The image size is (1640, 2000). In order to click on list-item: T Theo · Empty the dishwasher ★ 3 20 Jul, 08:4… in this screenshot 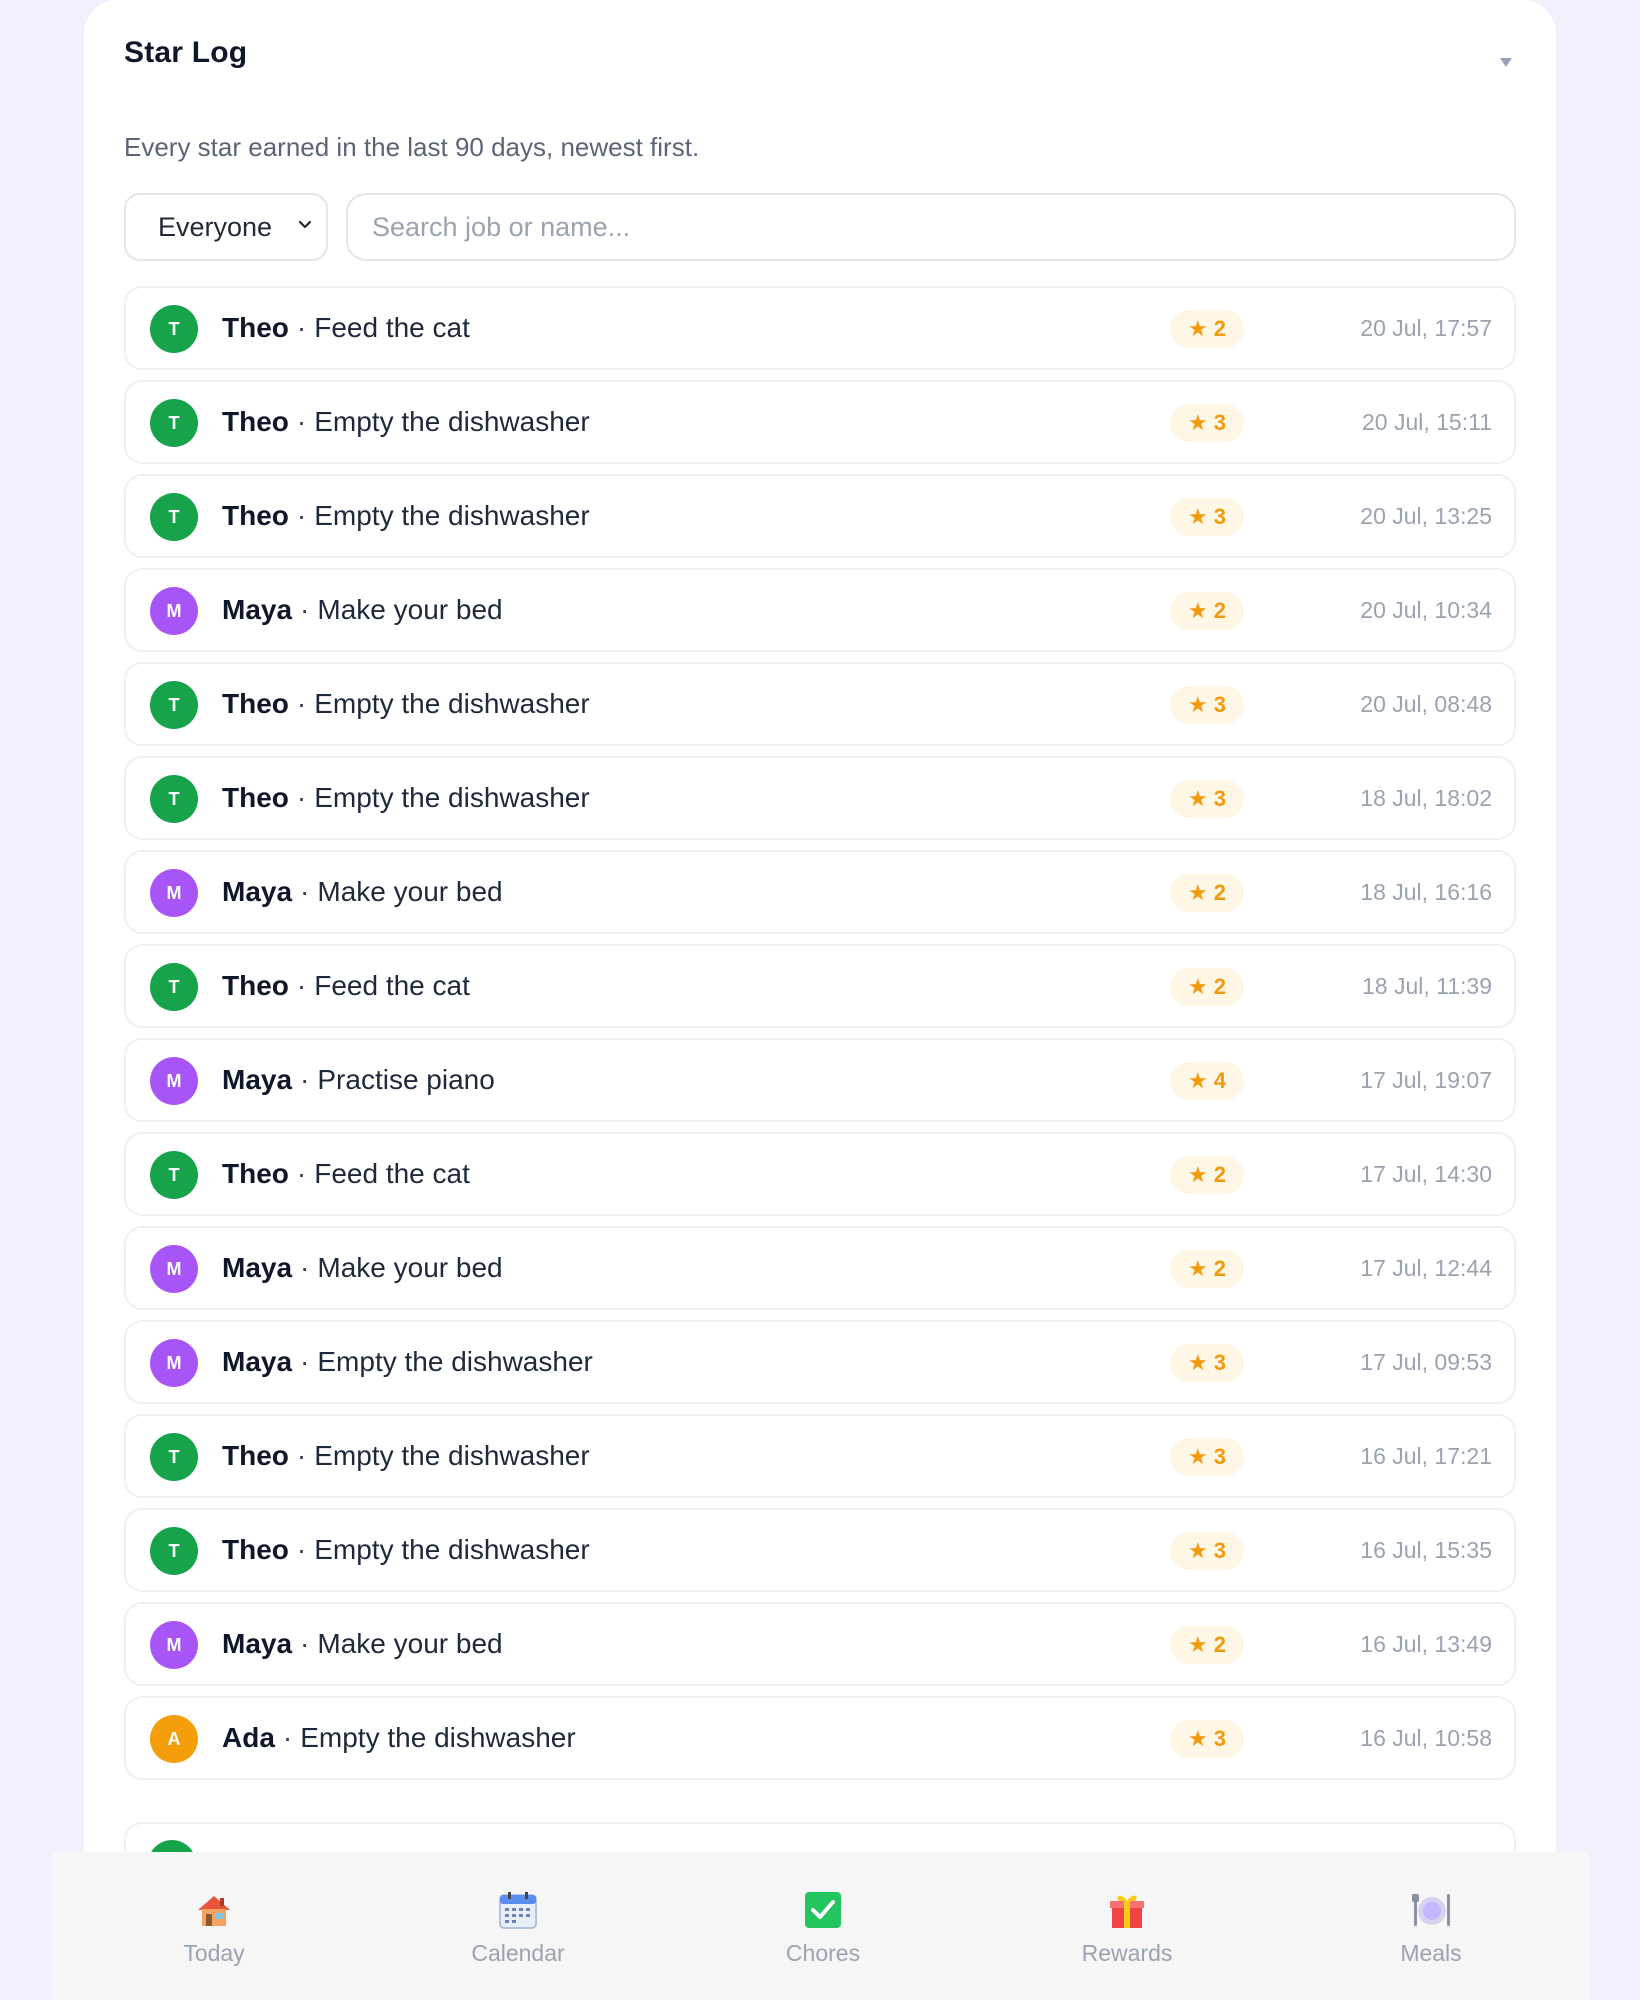, I will do `click(820, 704)`.